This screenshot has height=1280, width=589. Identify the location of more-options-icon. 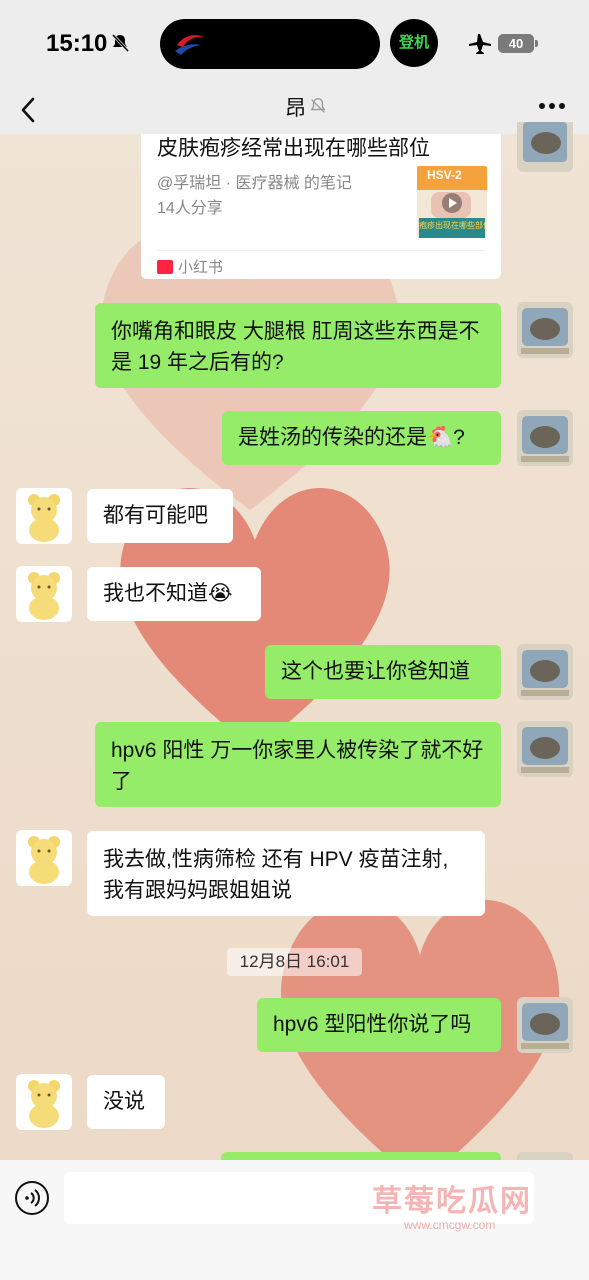
(552, 106).